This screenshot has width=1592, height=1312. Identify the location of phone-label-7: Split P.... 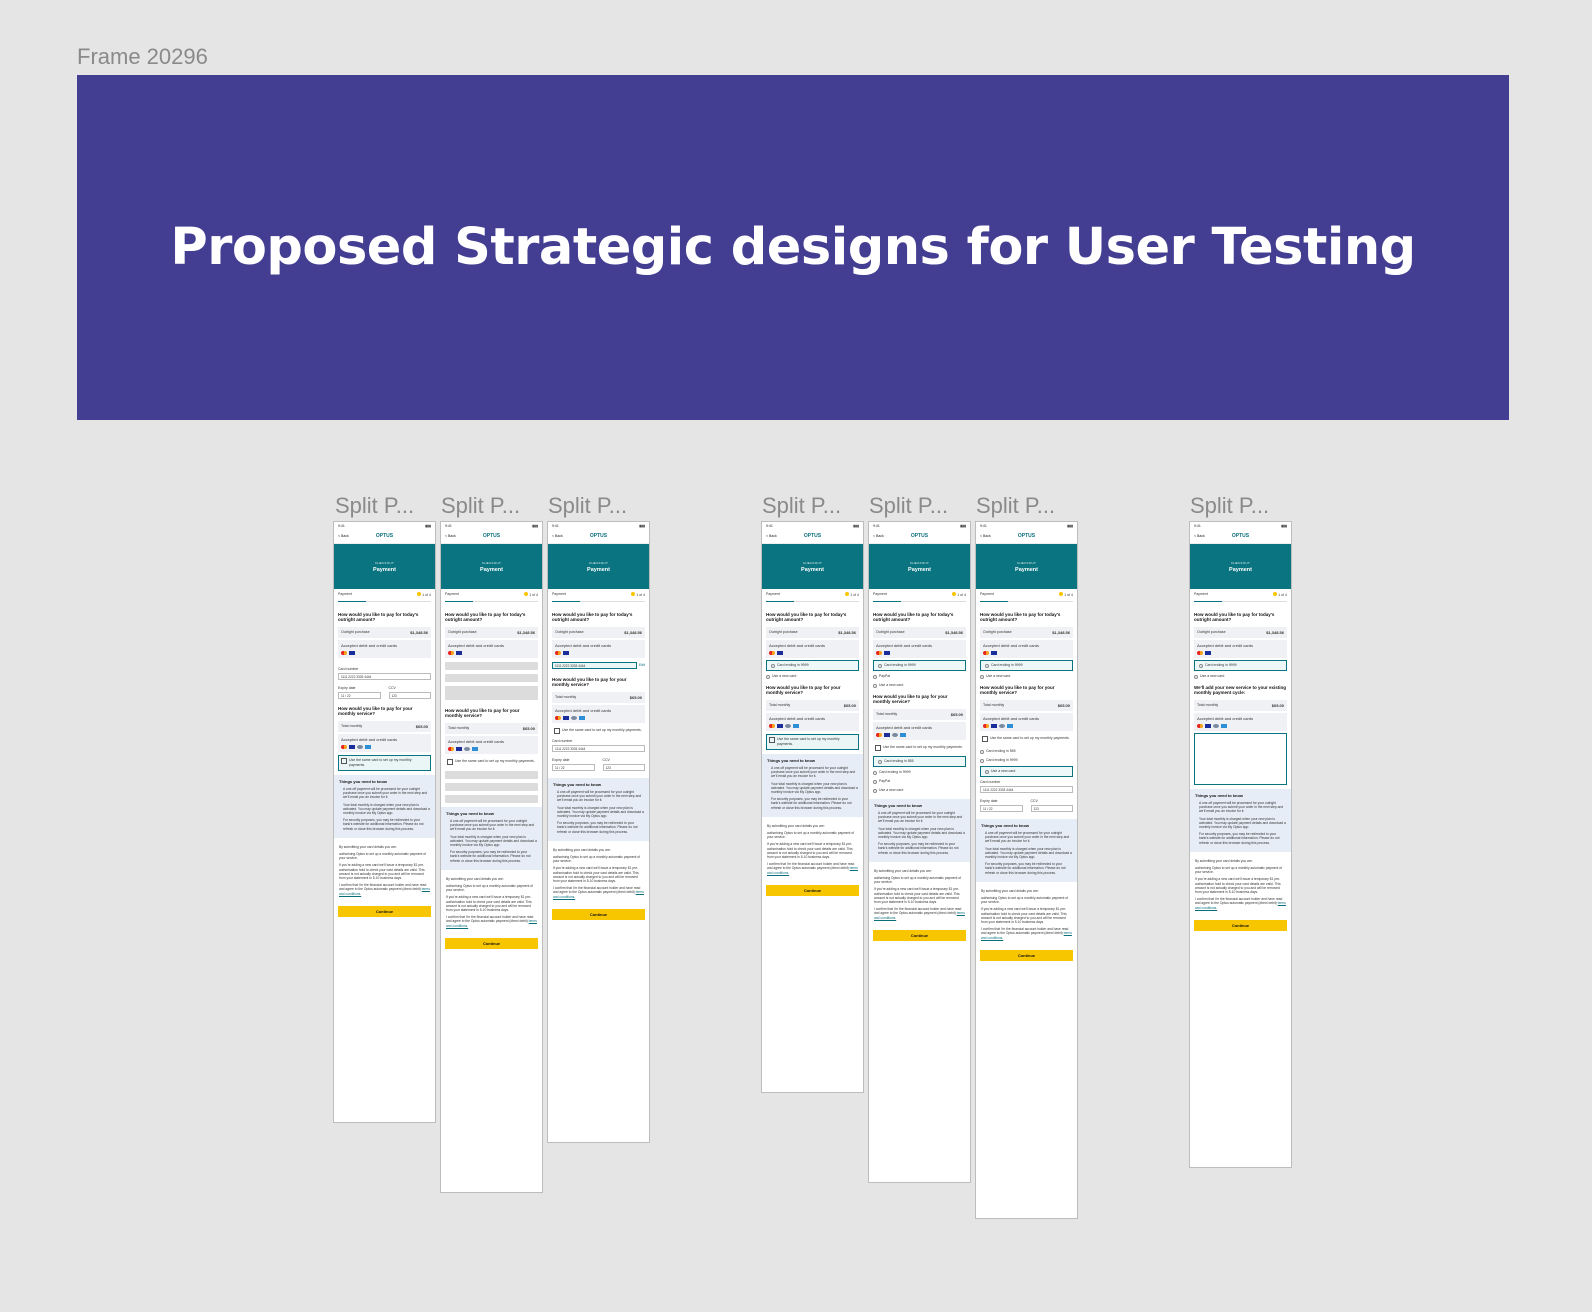
(1230, 505).